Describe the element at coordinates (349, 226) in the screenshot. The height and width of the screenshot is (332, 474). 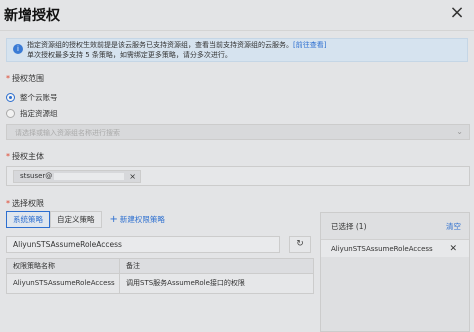
I see `selected-count: 已选择 (1)` at that location.